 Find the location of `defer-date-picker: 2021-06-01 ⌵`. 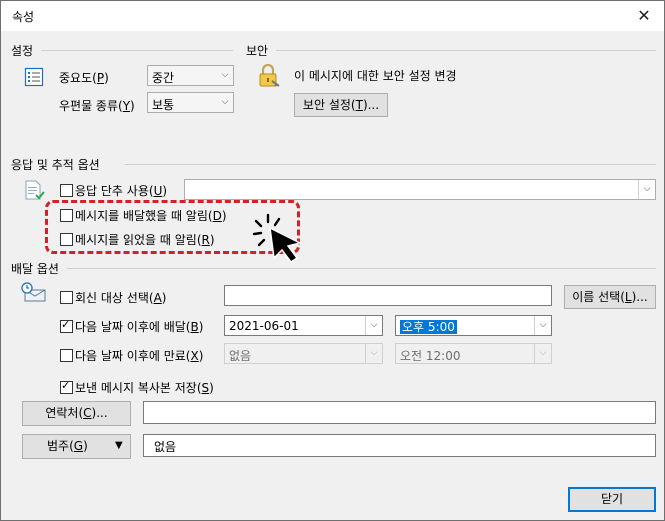

defer-date-picker: 2021-06-01 ⌵ is located at coordinates (303, 325).